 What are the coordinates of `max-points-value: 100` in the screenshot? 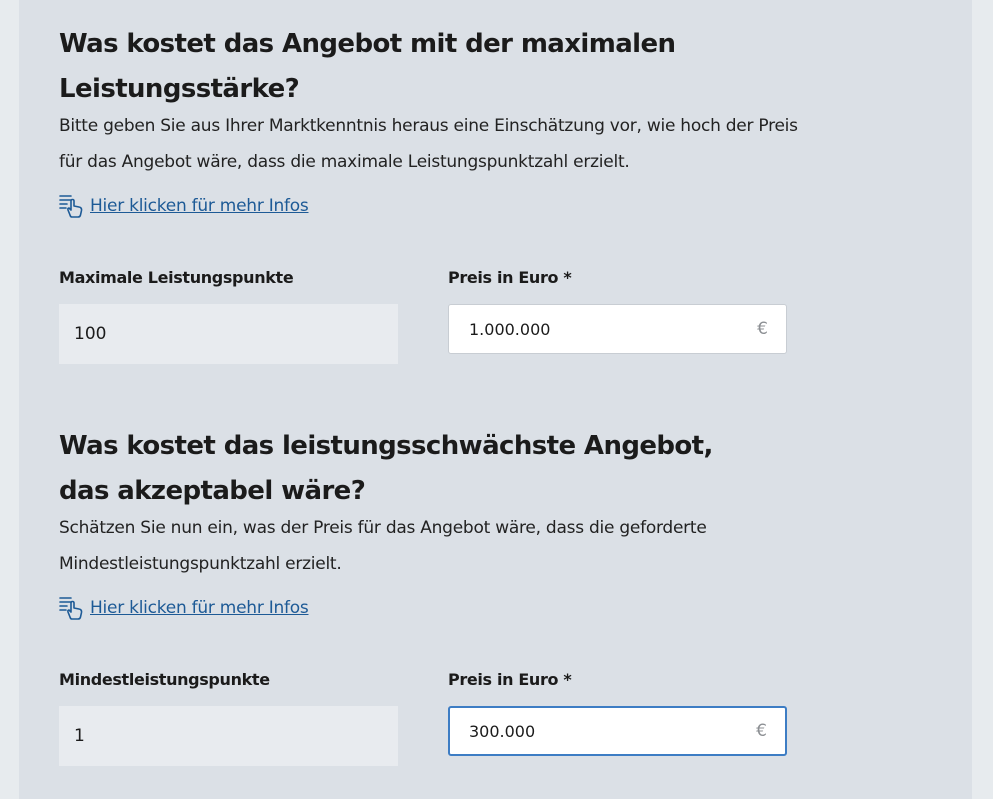 It's located at (228, 334).